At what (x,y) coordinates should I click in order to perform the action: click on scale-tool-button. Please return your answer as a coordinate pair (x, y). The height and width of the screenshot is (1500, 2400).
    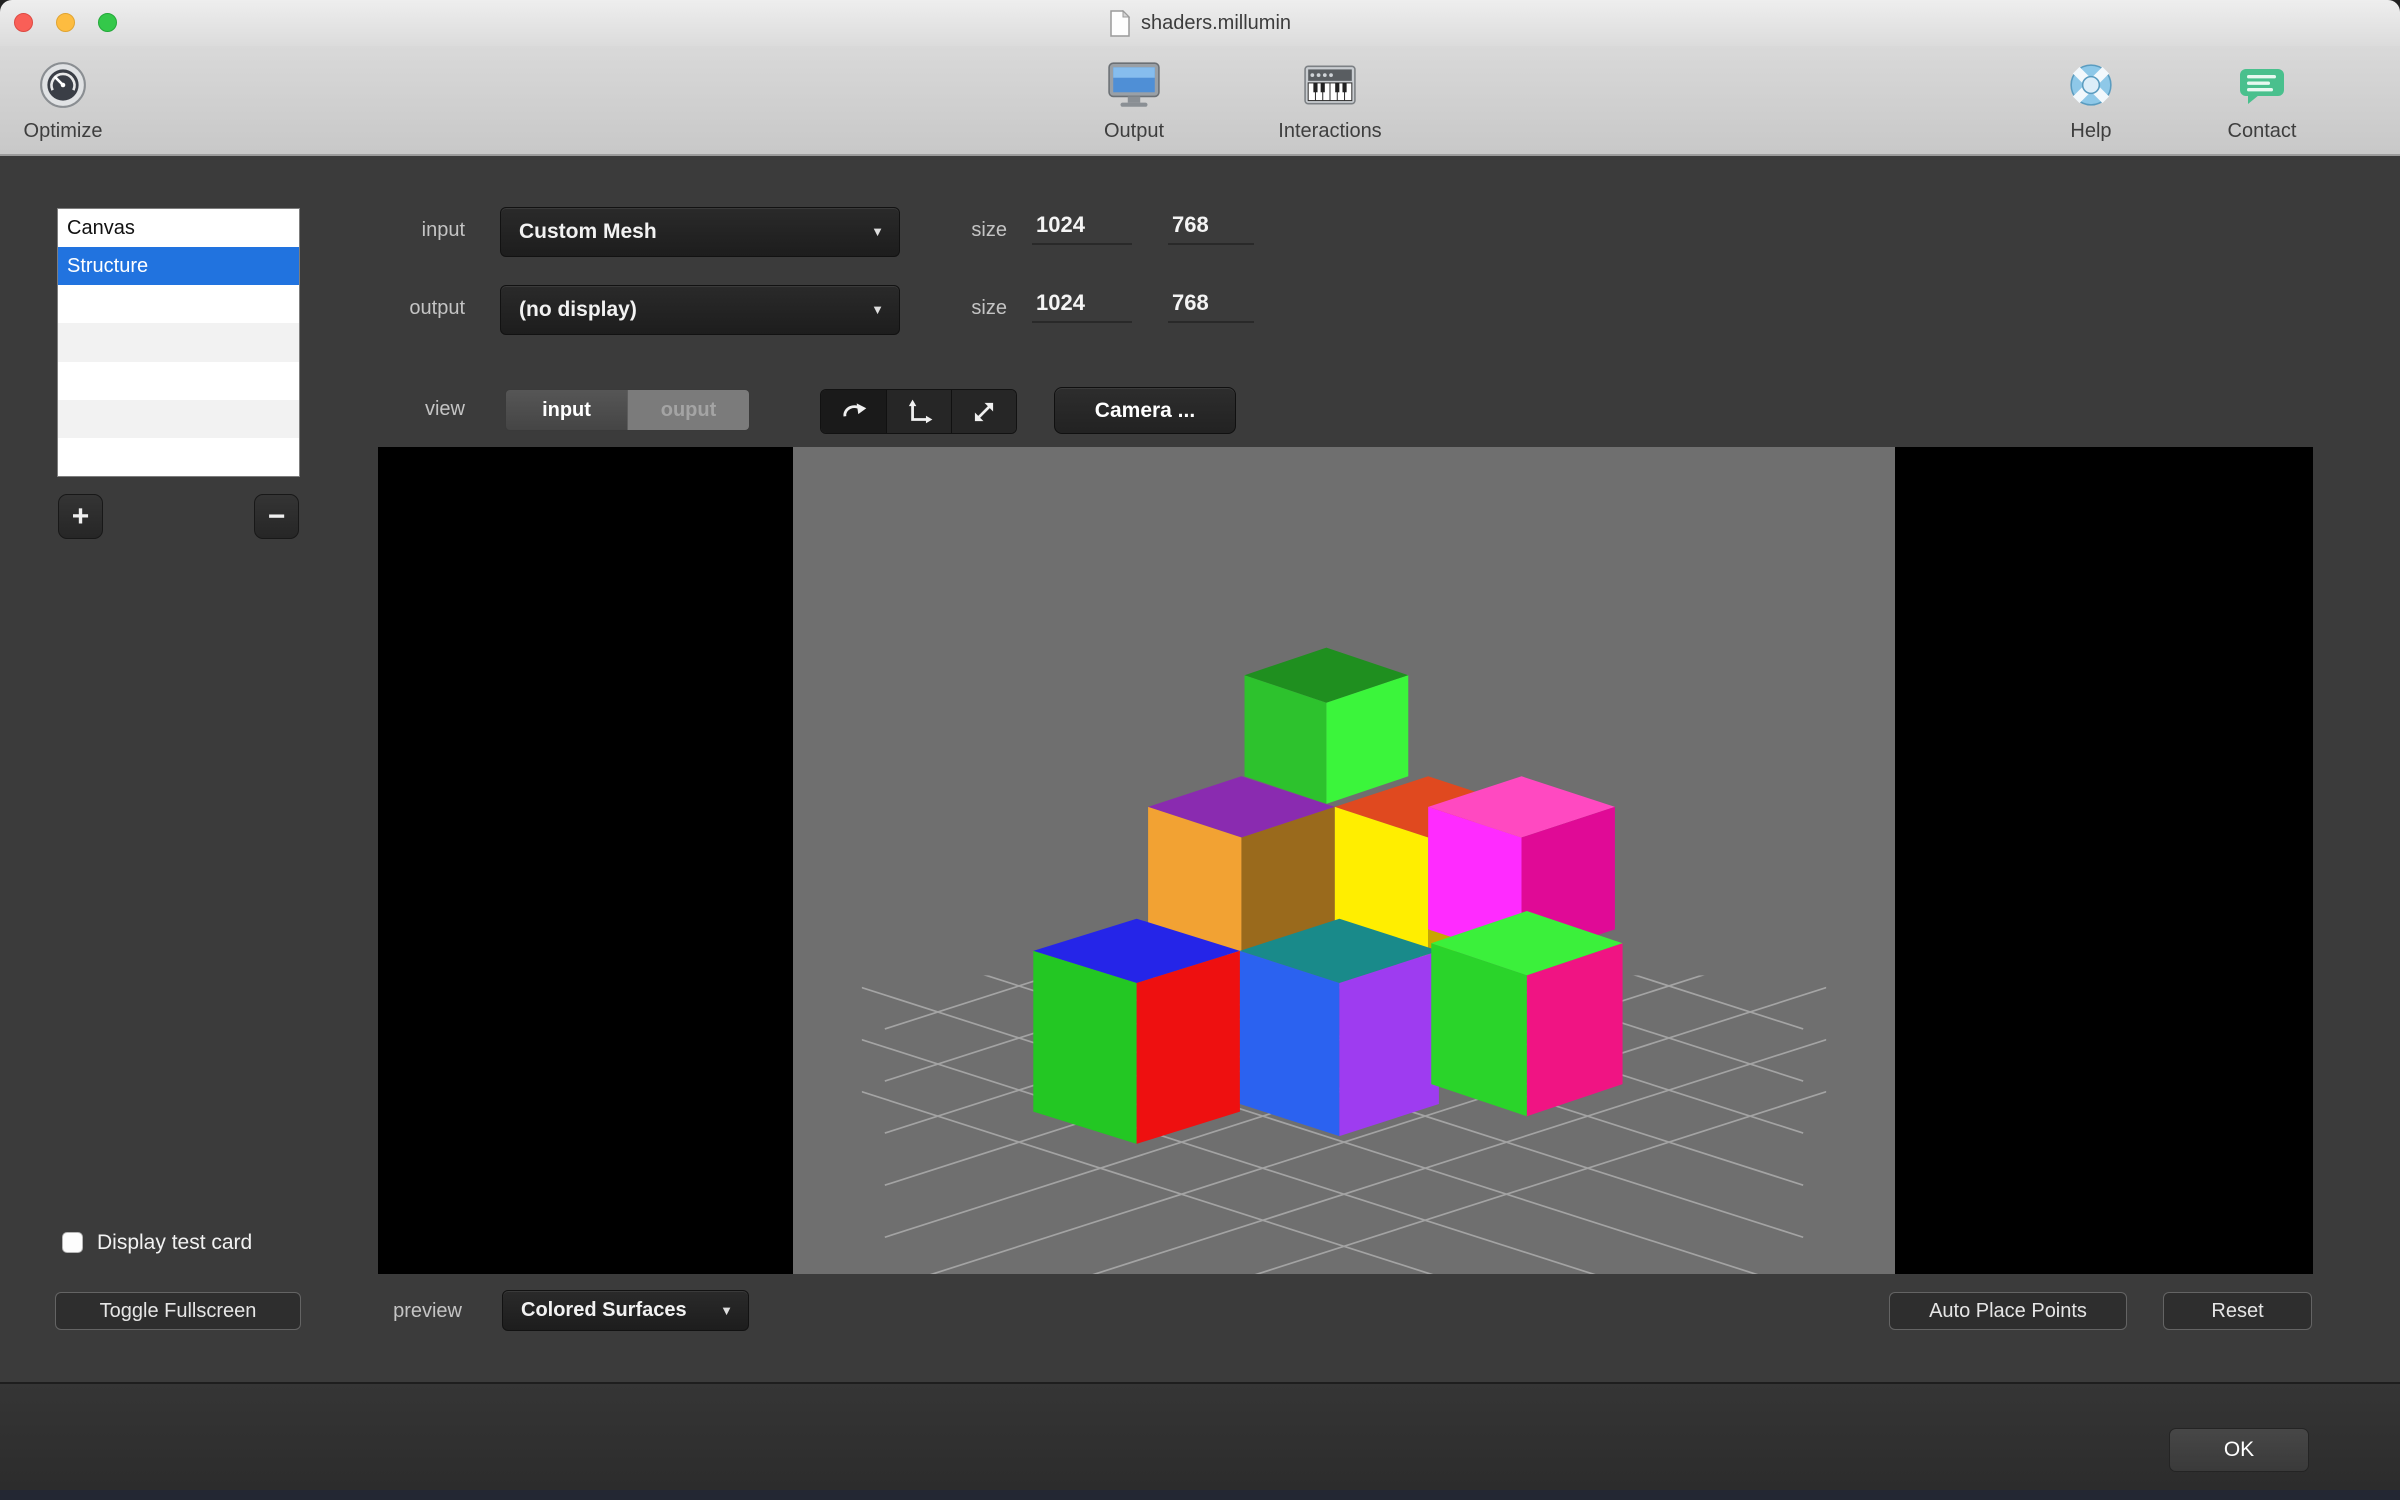
    Looking at the image, I should click on (983, 411).